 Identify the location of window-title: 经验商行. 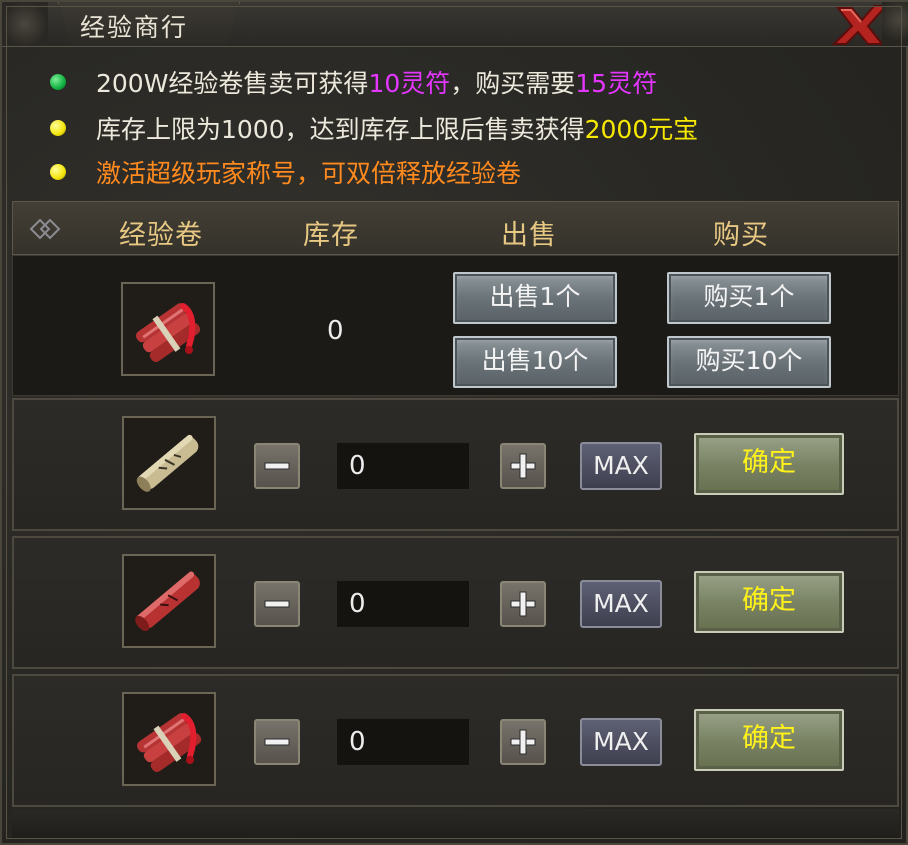
(134, 27).